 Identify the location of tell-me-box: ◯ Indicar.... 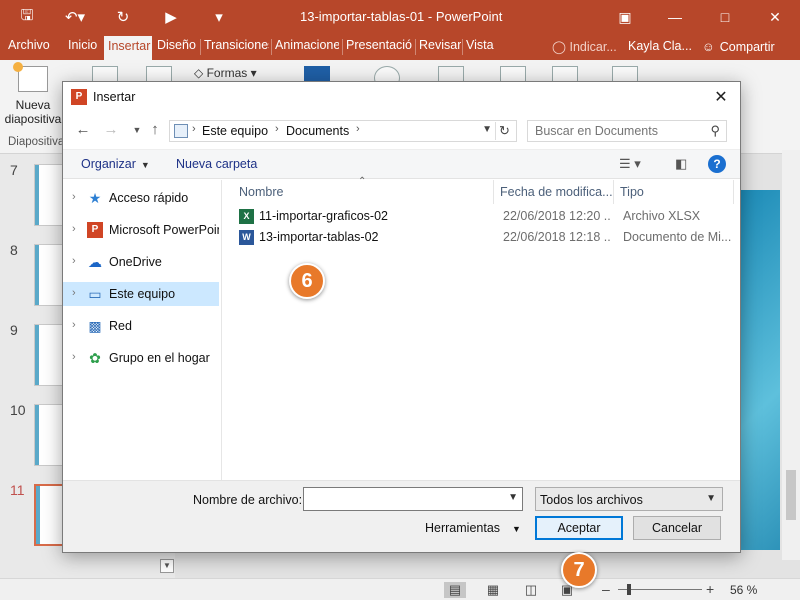
(584, 46).